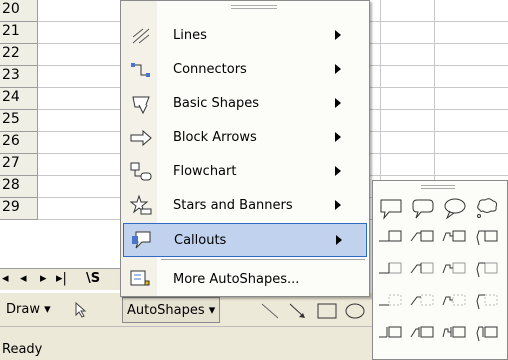 The image size is (508, 360). Describe the element at coordinates (216, 103) in the screenshot. I see `menu-item-label: Basic Shapes` at that location.